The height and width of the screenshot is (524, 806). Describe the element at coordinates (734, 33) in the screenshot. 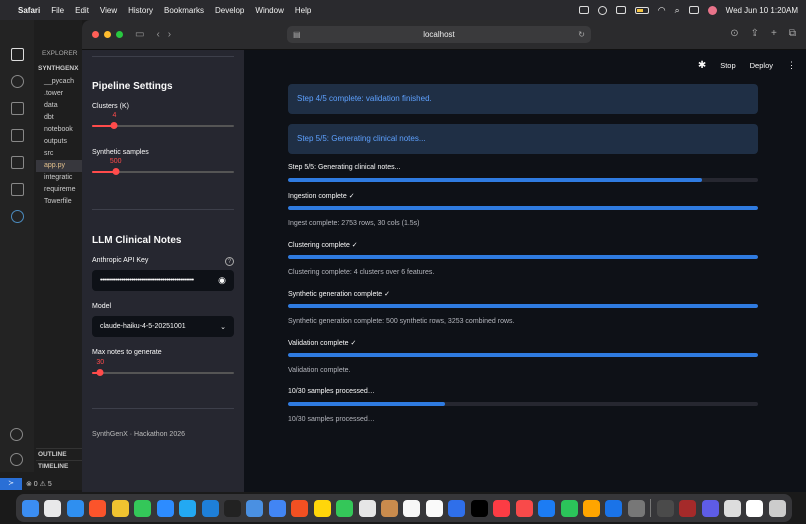

I see `downloads-icon: ⊙` at that location.